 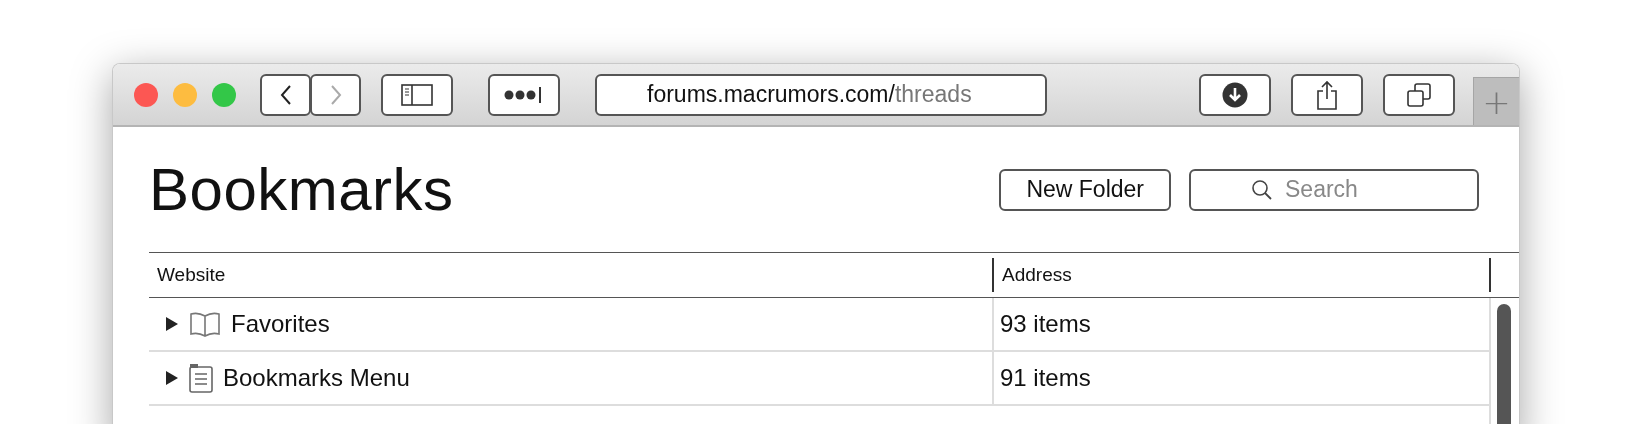 I want to click on sidebar-button, so click(x=417, y=94).